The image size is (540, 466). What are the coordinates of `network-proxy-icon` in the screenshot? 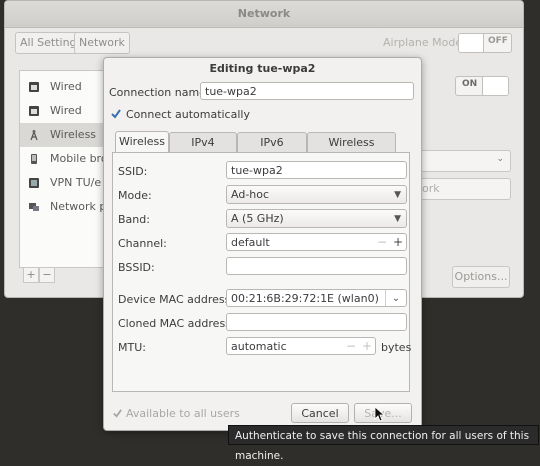 It's located at (34, 207).